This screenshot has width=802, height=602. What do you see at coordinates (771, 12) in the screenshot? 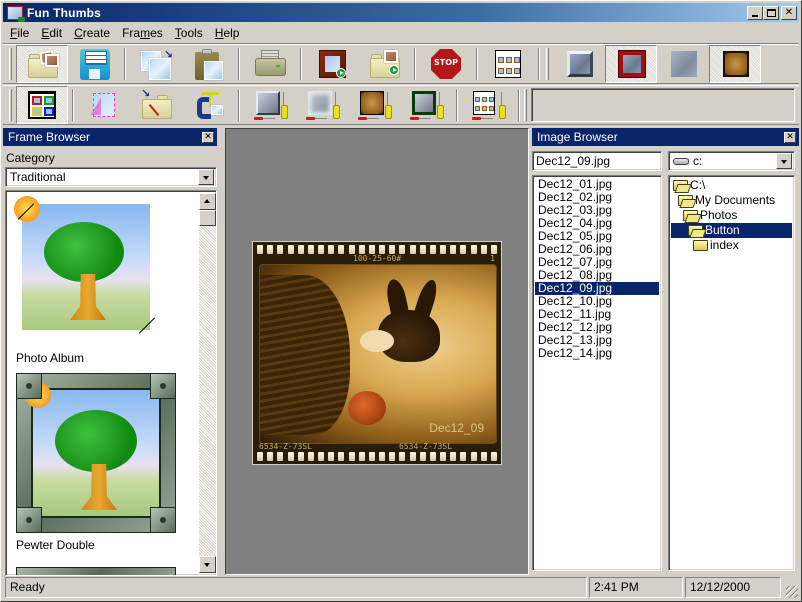
I see `maximize-button` at bounding box center [771, 12].